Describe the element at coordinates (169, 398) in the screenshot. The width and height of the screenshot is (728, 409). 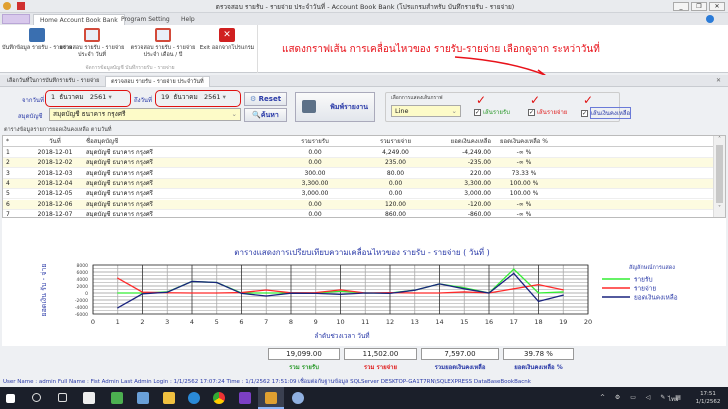
I see `file-explorer-icon` at that location.